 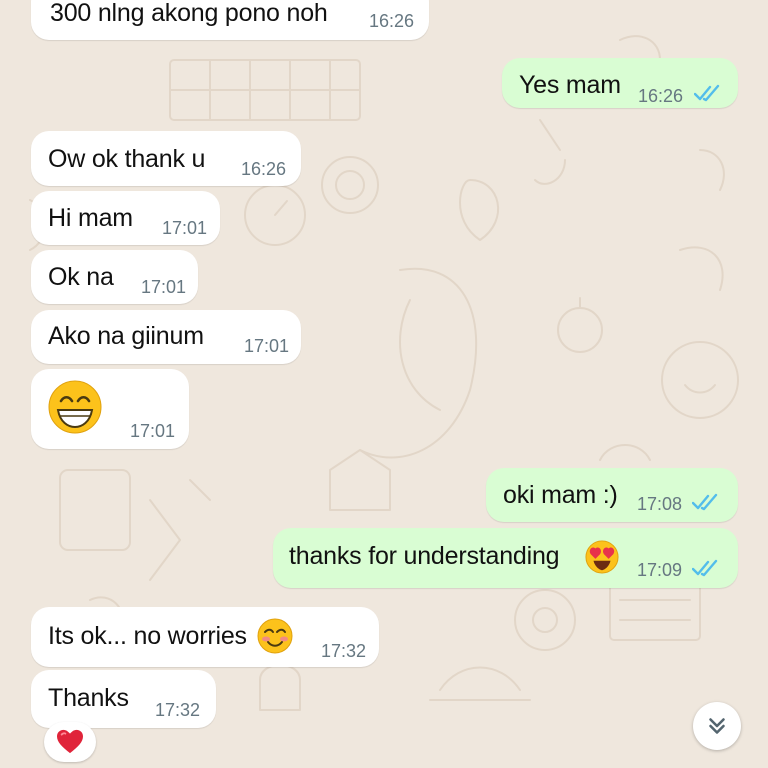 I want to click on message-bubble-incoming: Ako na giinum 17:01, so click(x=166, y=337).